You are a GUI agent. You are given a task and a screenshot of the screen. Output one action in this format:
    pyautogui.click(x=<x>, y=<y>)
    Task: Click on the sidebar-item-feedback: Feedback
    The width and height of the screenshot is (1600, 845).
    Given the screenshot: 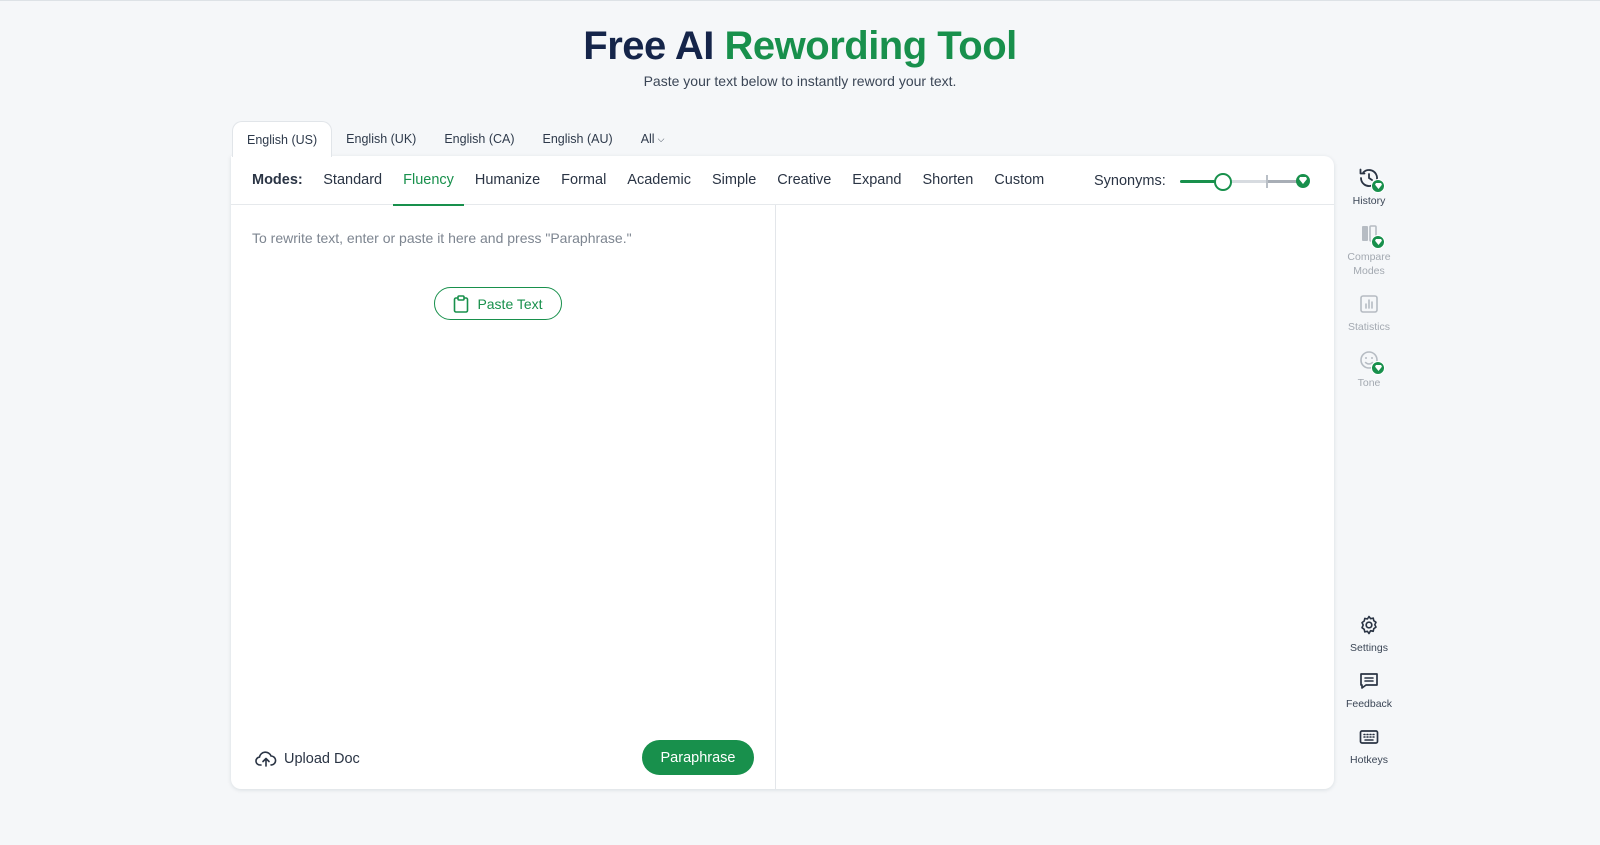 What is the action you would take?
    pyautogui.click(x=1369, y=690)
    